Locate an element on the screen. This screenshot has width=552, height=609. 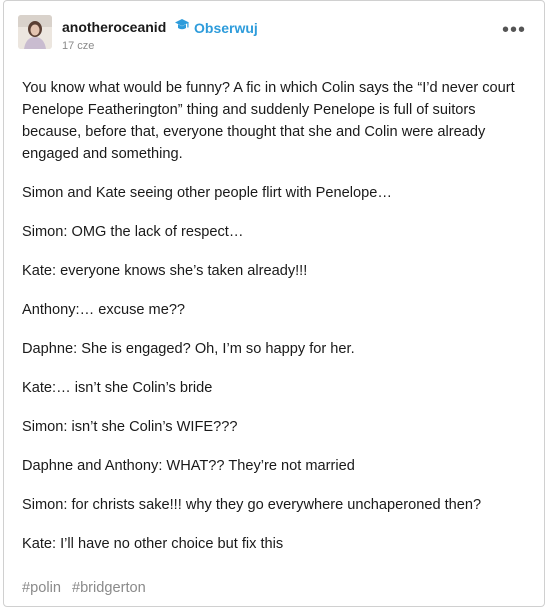
follow-group: Obserwuj is located at coordinates (216, 27).